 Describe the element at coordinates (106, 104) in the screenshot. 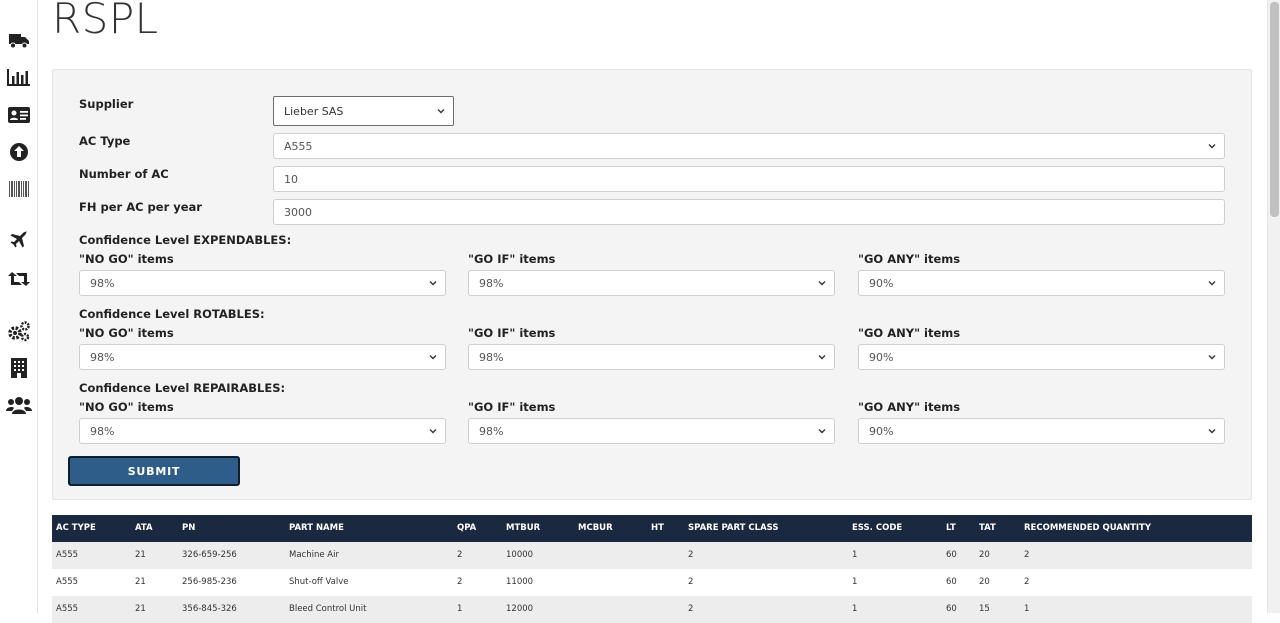

I see `supplier-label: Supplier` at that location.